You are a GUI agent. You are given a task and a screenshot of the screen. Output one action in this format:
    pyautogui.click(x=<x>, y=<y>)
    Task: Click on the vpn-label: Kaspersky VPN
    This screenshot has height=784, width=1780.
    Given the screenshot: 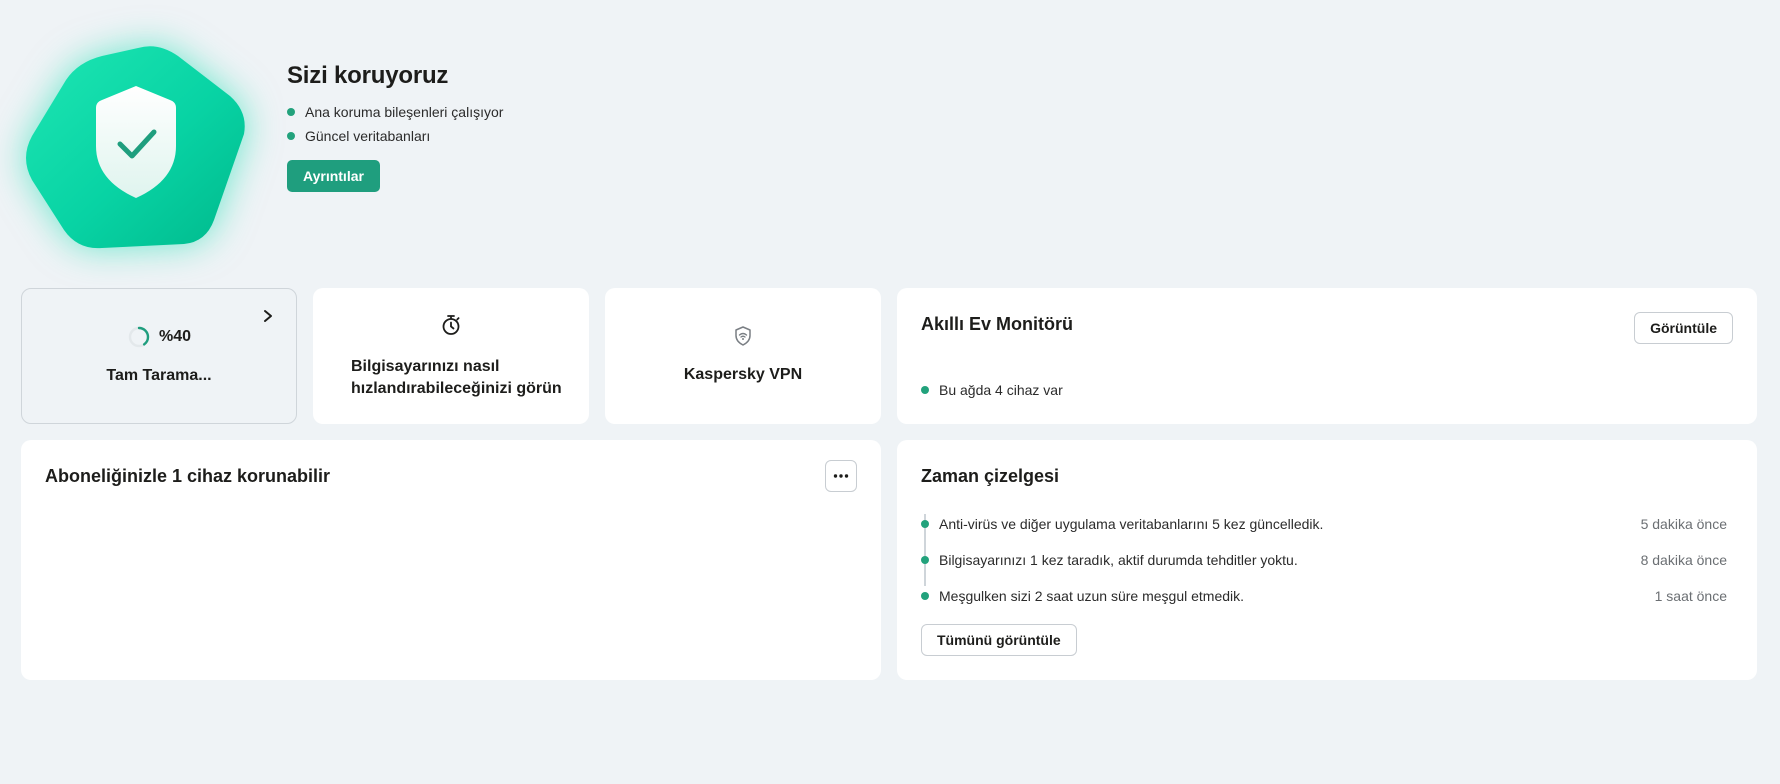 What is the action you would take?
    pyautogui.click(x=743, y=374)
    